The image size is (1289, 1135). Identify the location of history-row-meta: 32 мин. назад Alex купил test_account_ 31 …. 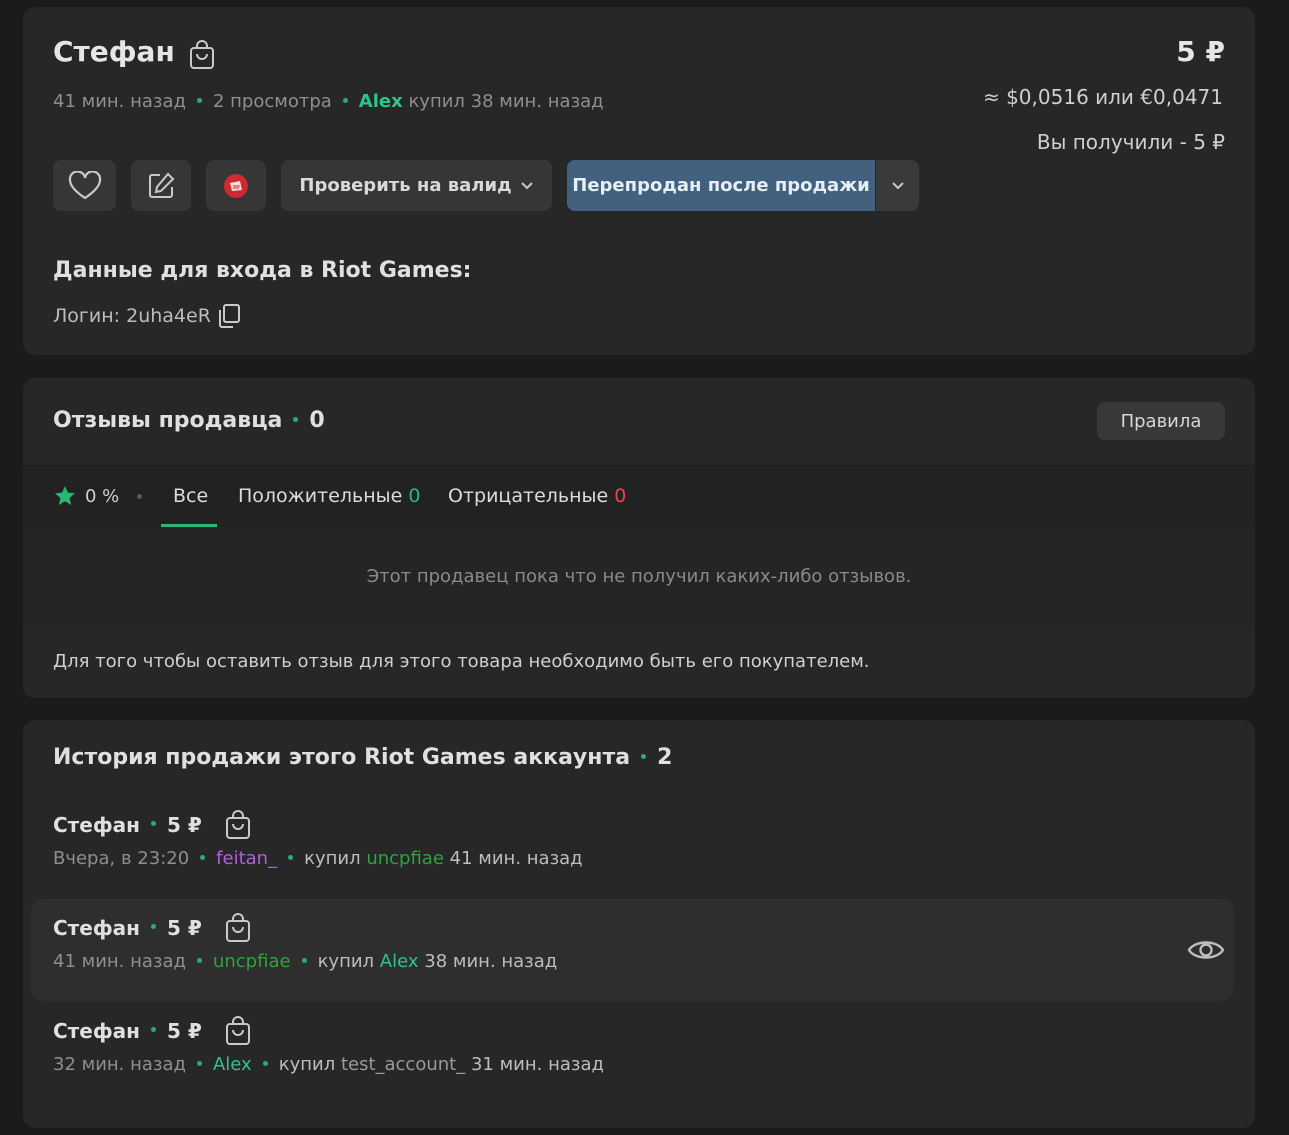
(328, 1064).